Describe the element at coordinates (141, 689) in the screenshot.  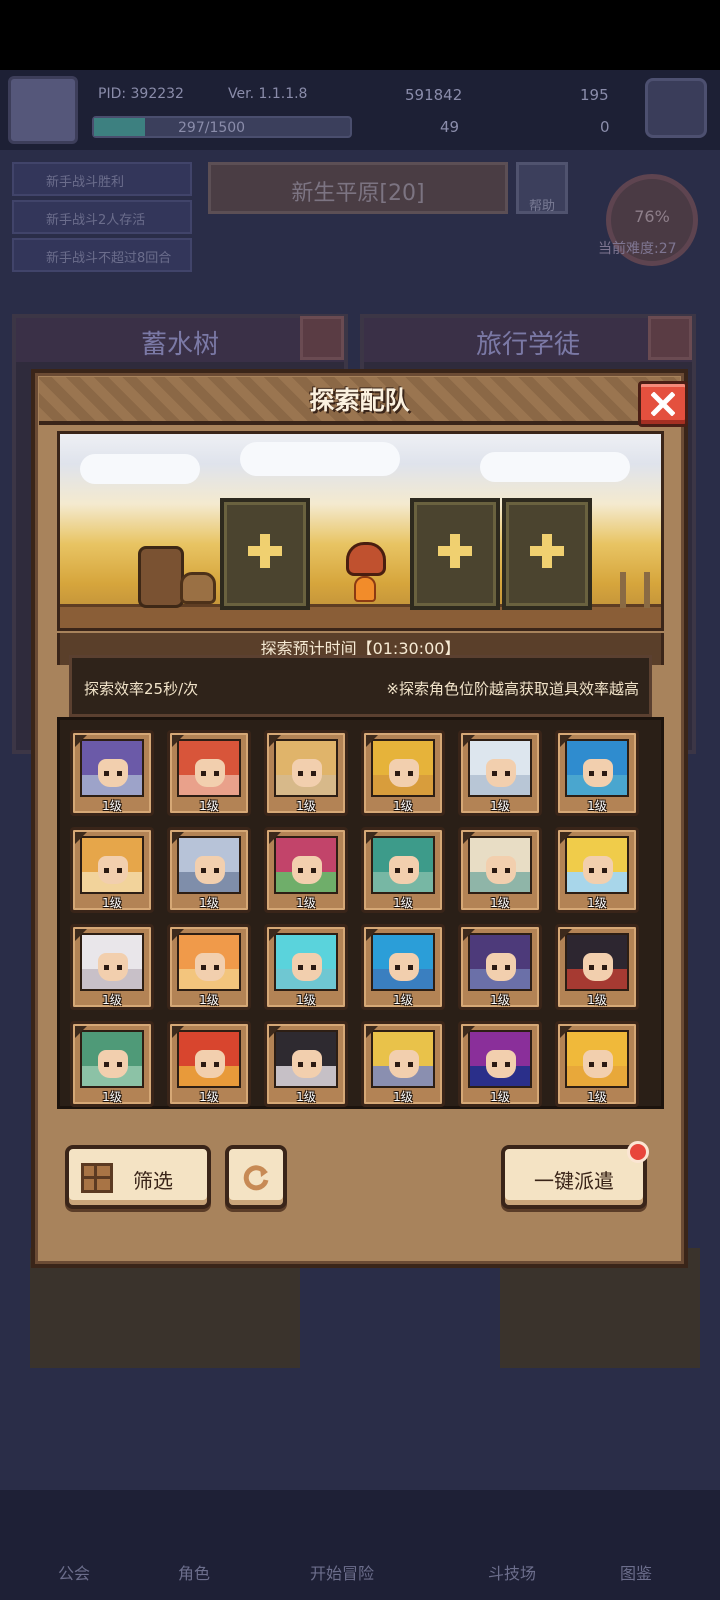
I see `efficiency-text: 探索效率25秒/次` at that location.